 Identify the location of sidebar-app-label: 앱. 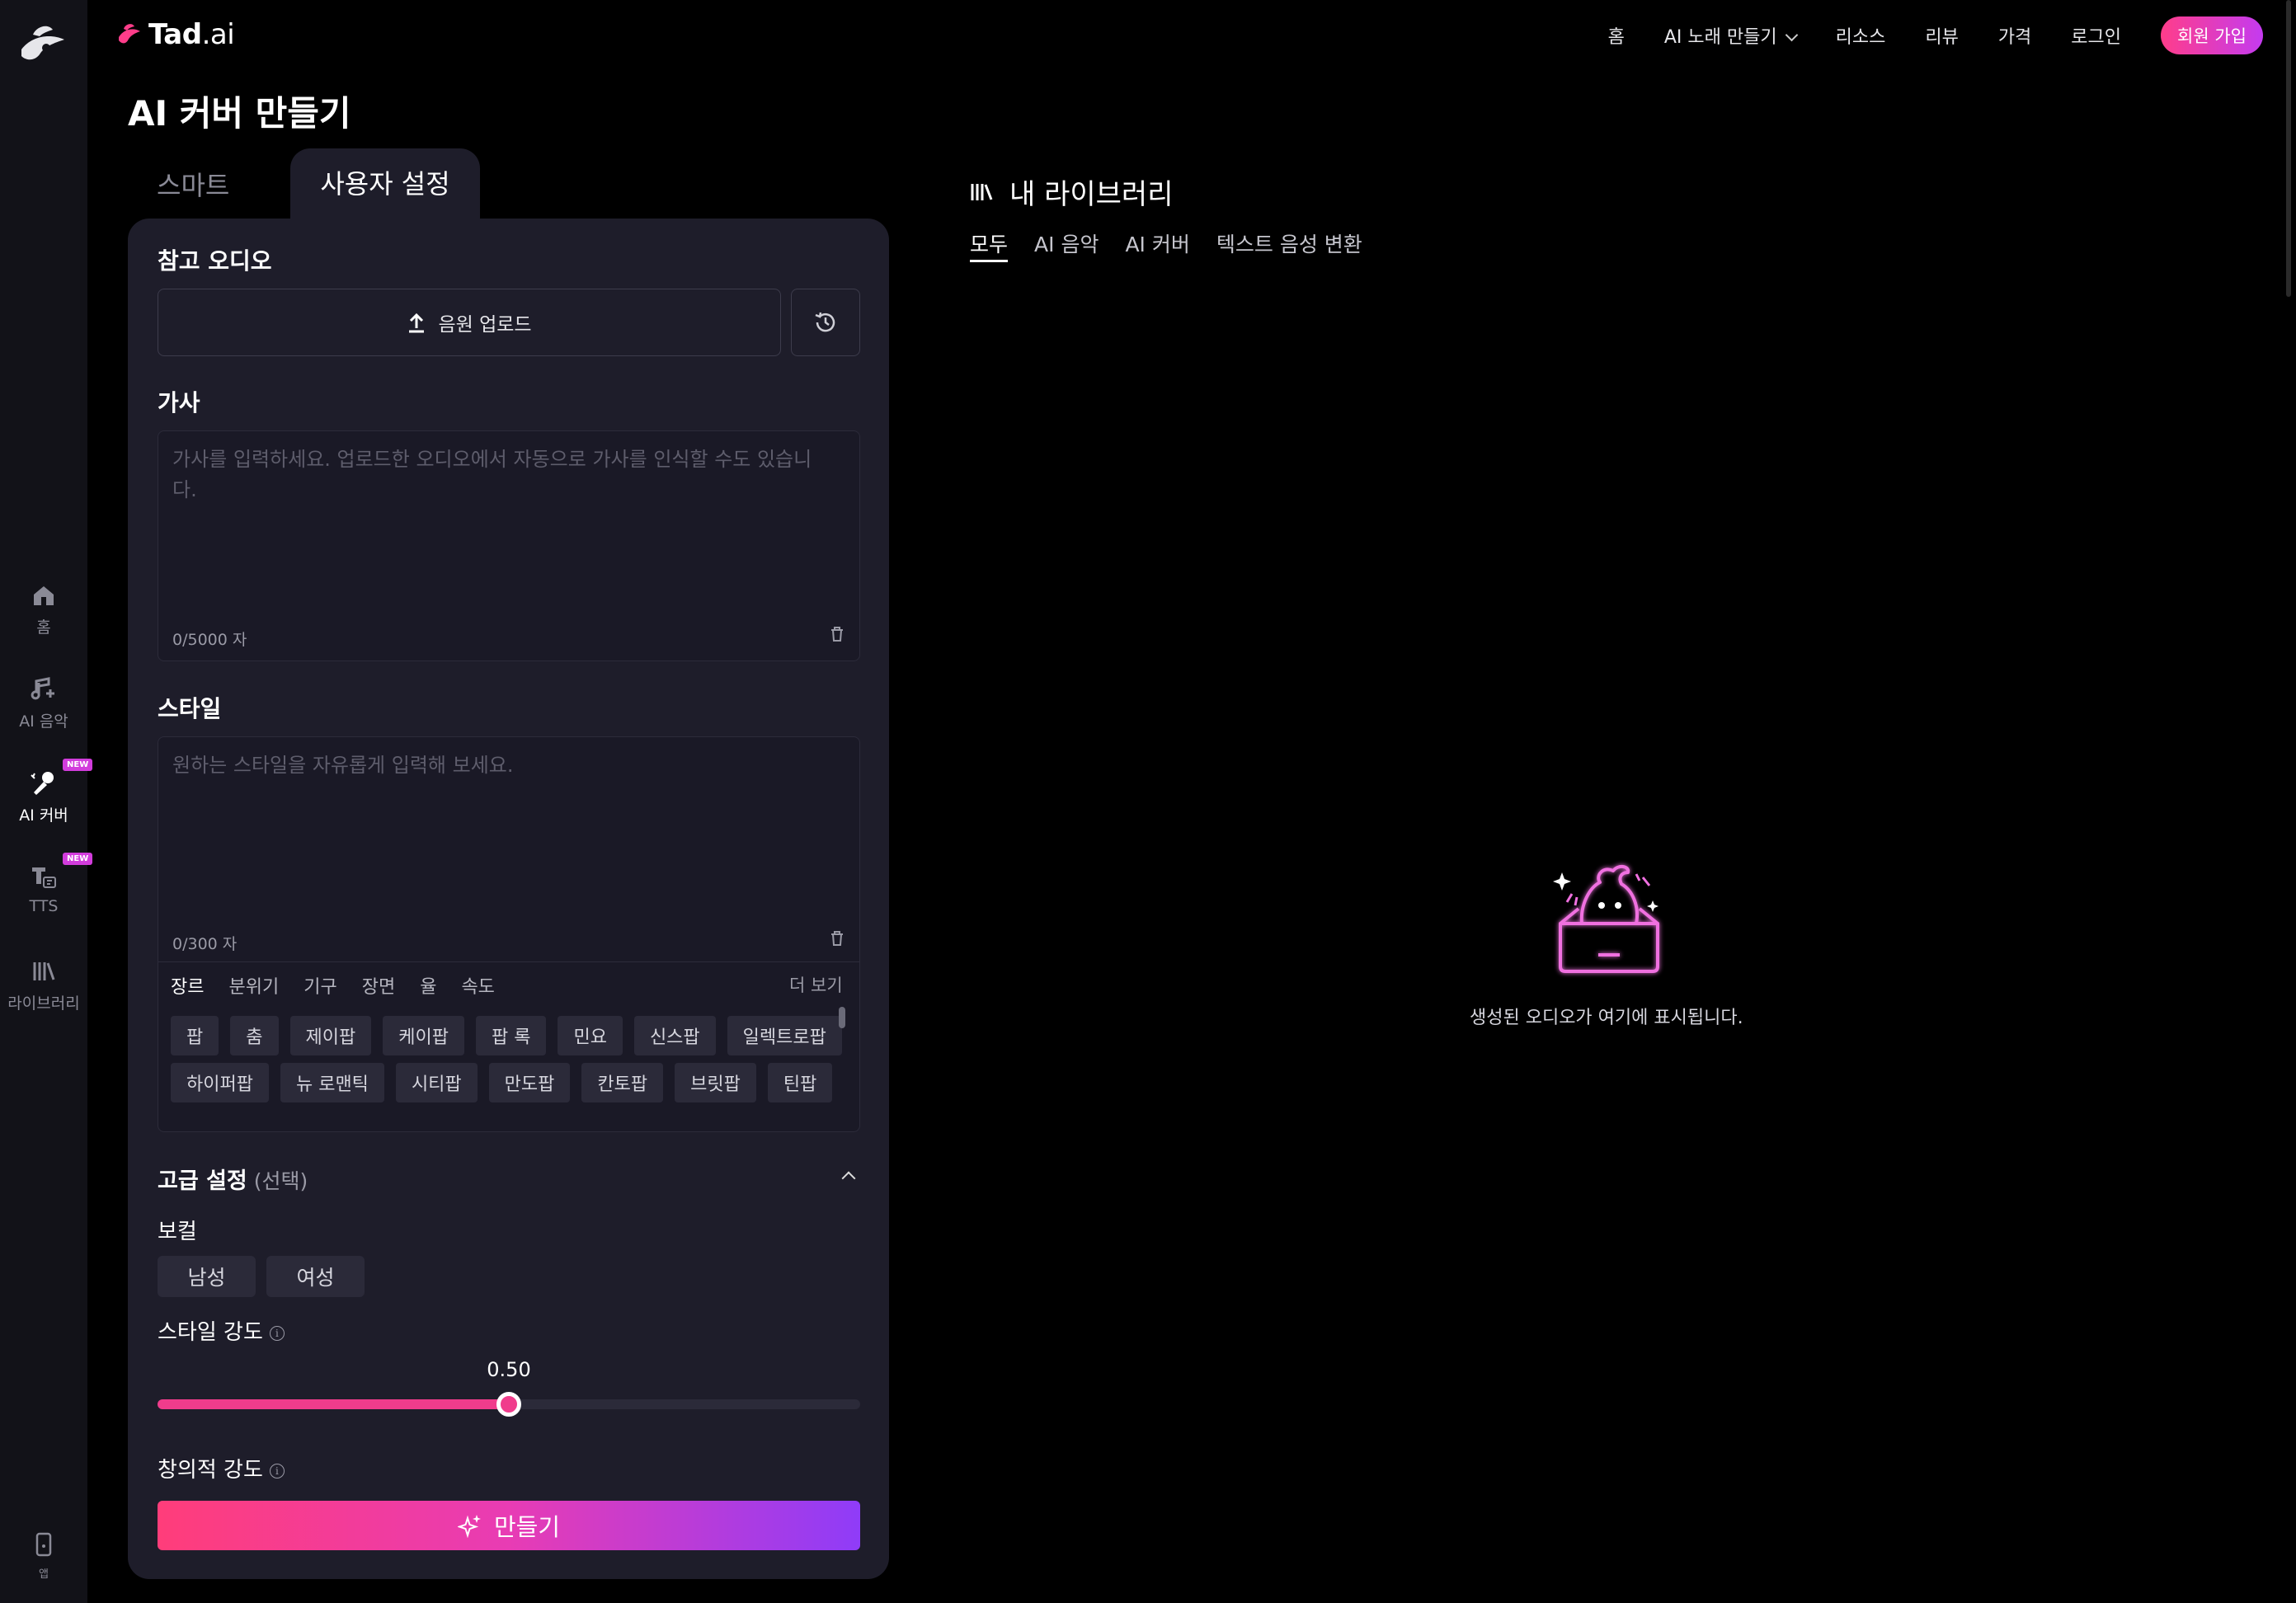
(44, 1575).